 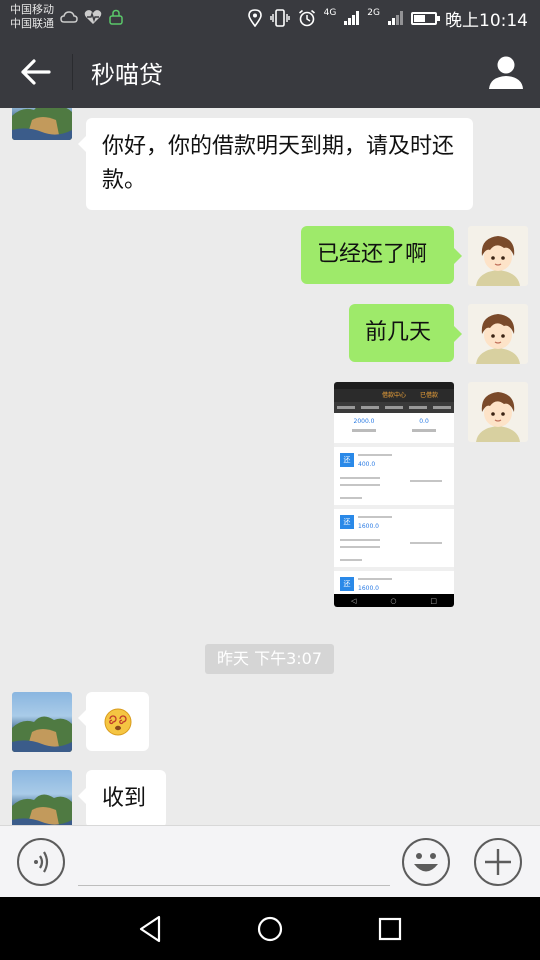 I want to click on square-recent-icon, so click(x=390, y=929).